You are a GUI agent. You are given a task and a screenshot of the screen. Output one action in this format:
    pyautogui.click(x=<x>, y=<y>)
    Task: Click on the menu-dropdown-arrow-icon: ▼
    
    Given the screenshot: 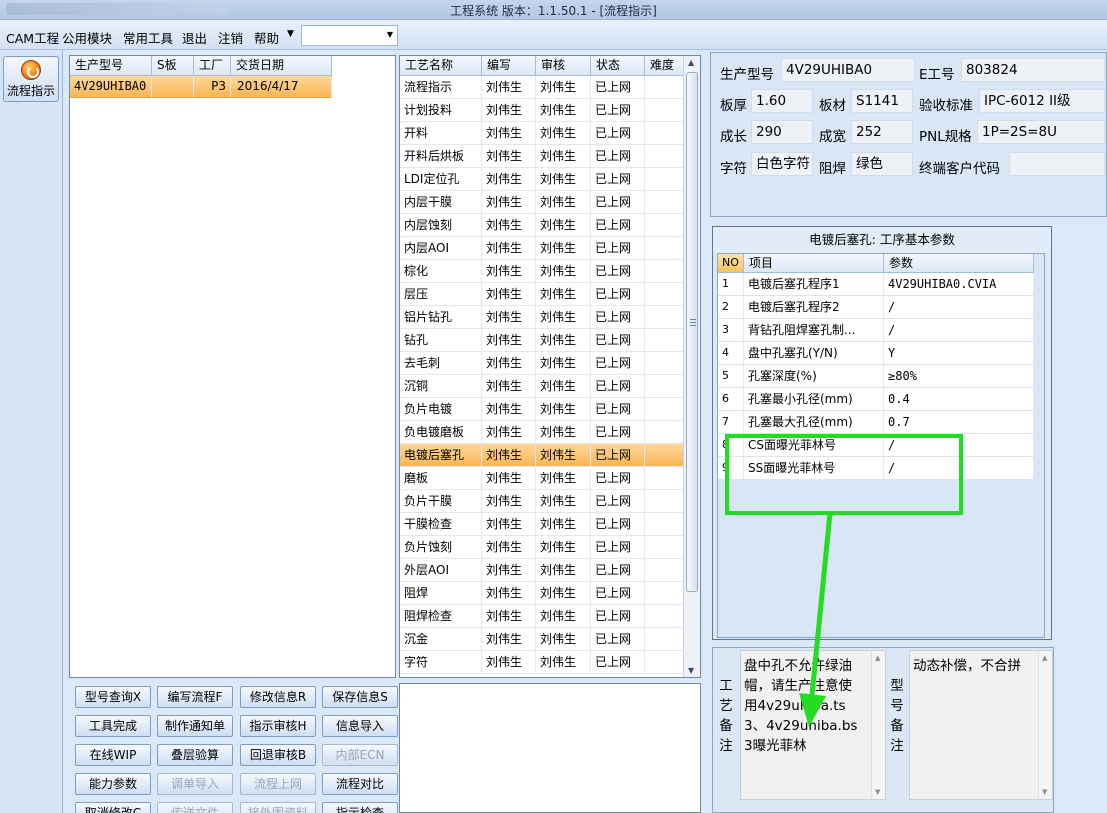 What is the action you would take?
    pyautogui.click(x=290, y=34)
    